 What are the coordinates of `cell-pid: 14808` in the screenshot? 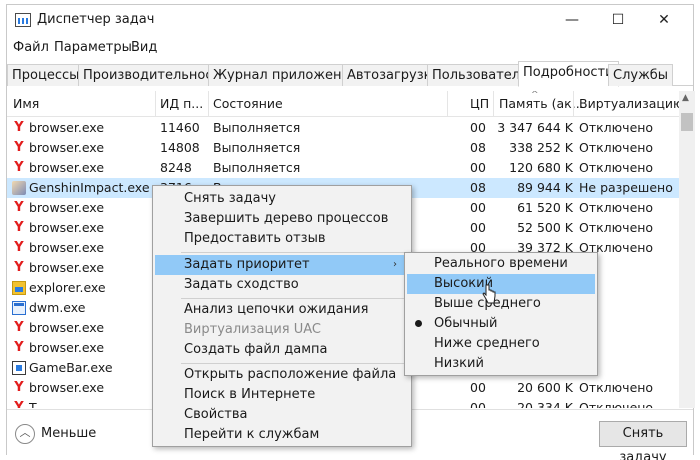 It's located at (180, 147).